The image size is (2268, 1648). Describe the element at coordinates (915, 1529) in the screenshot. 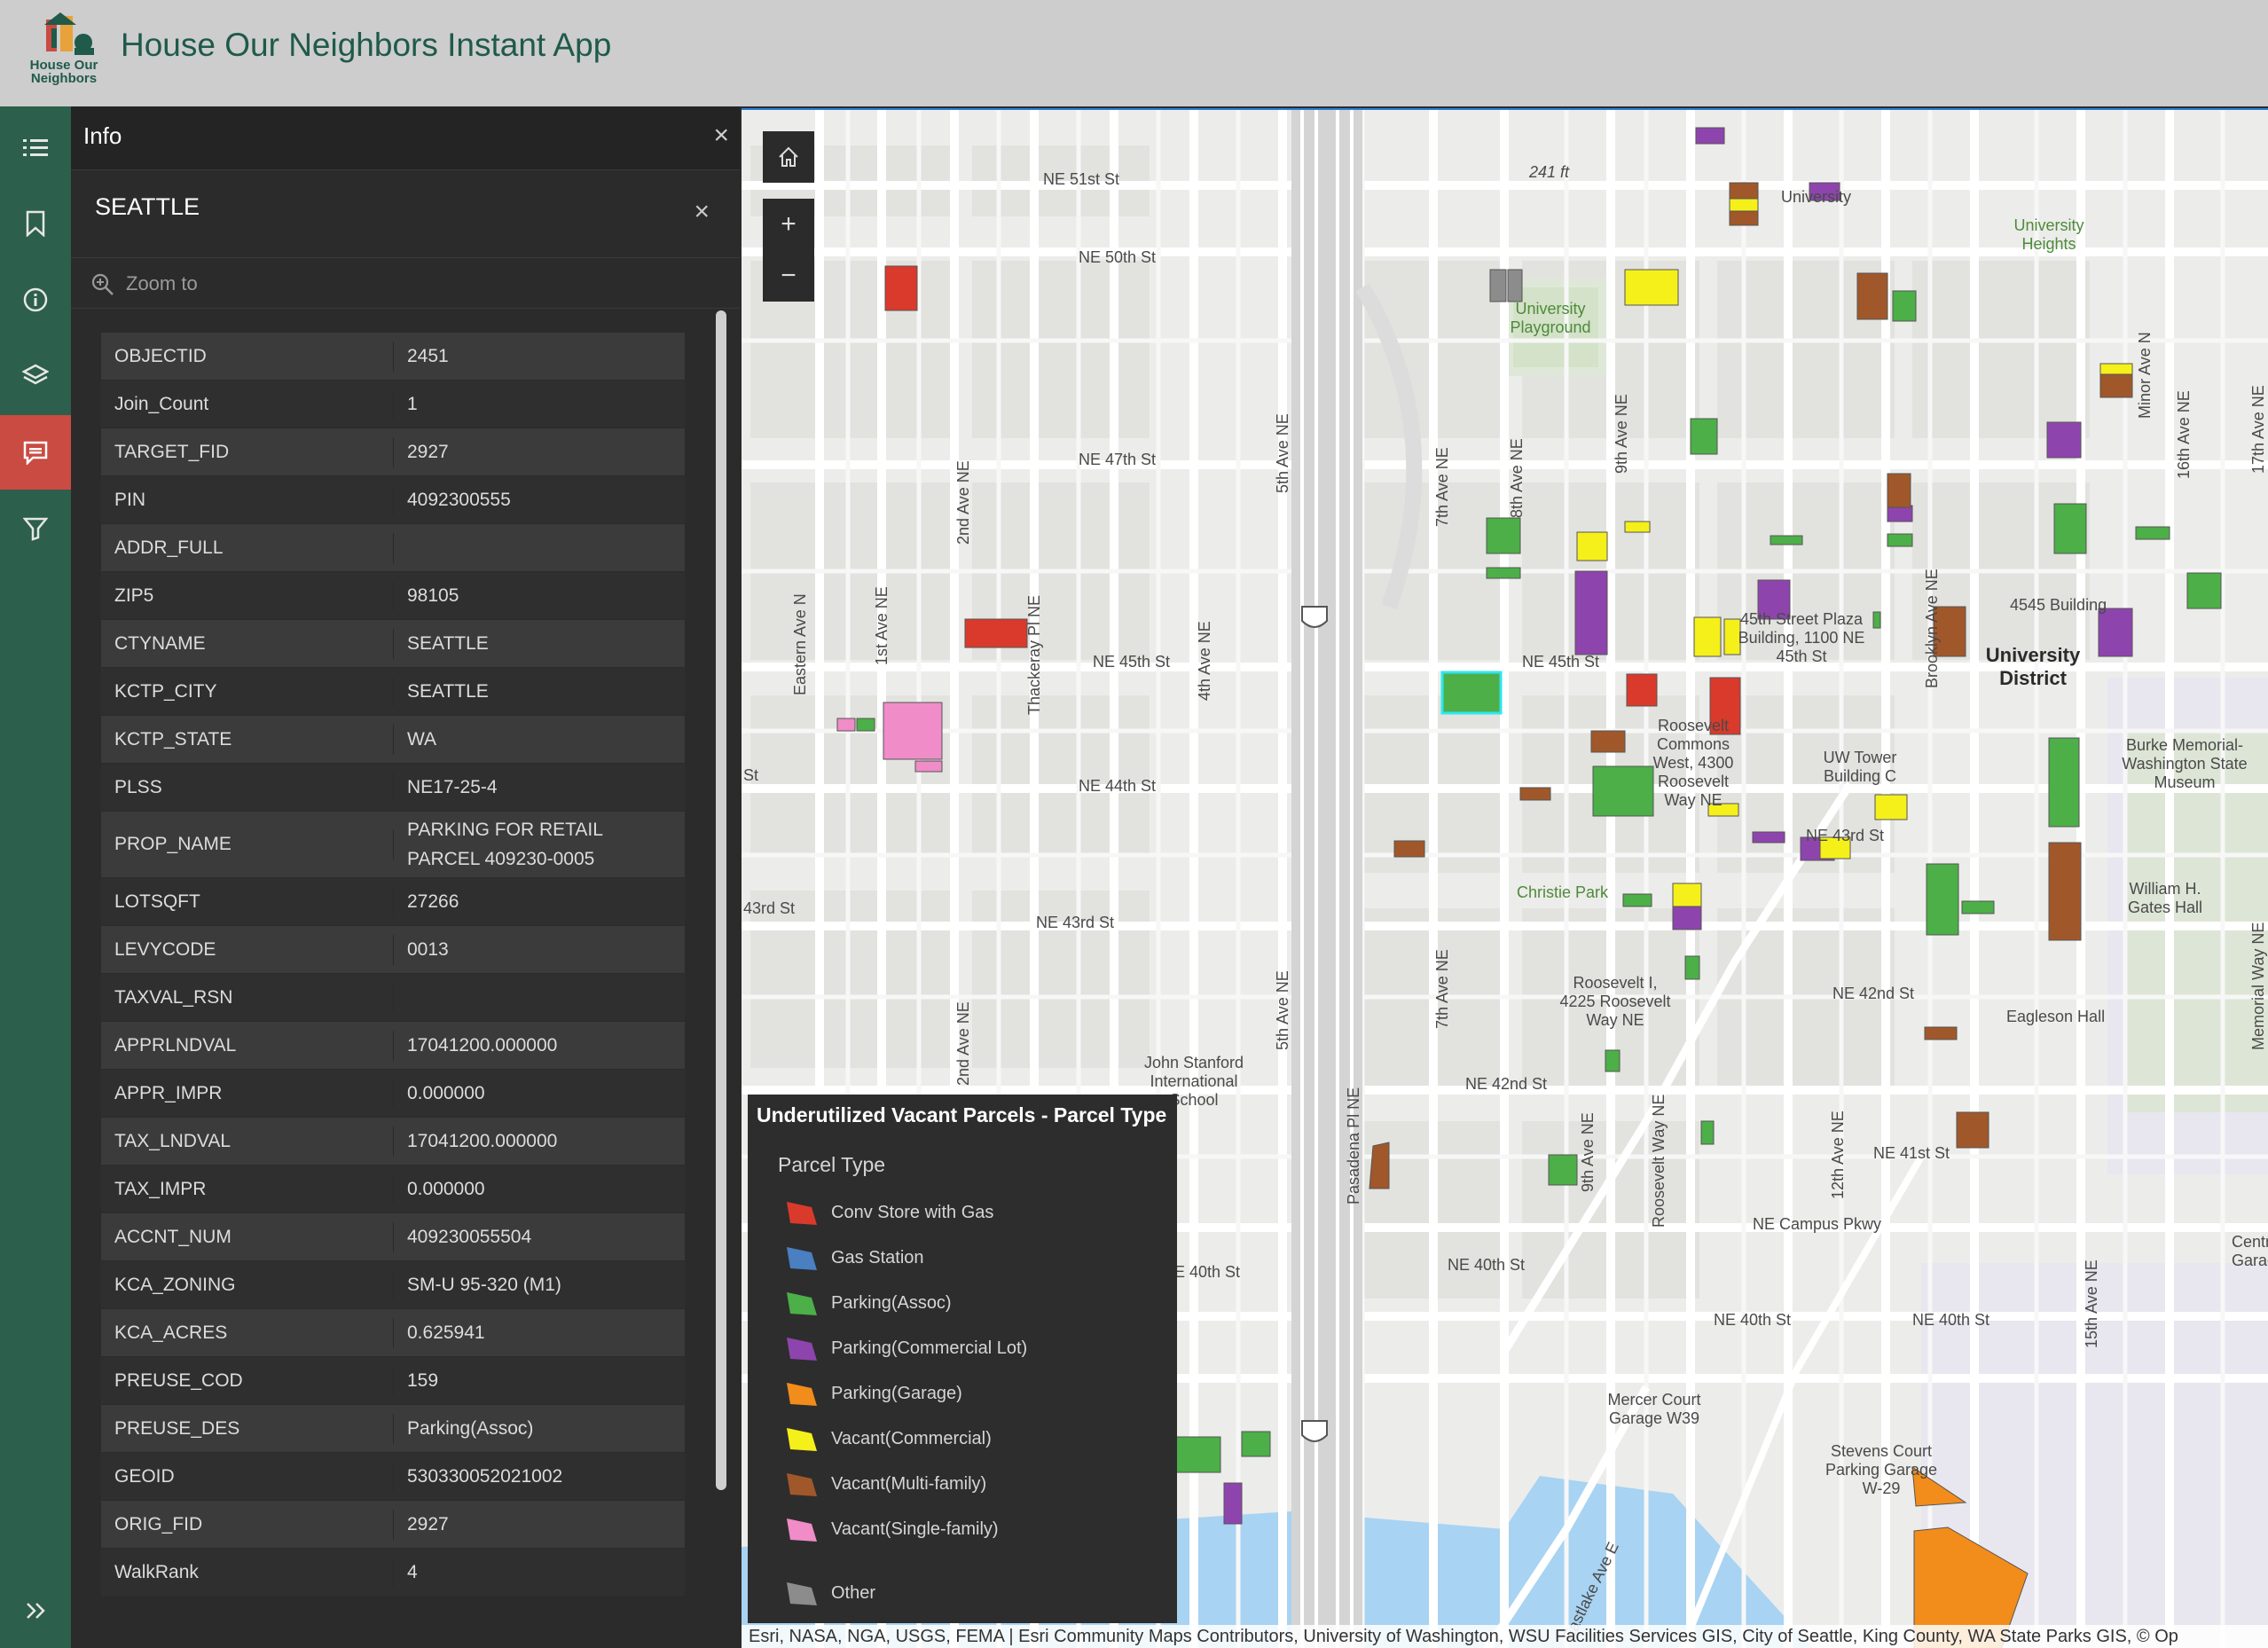

I see `legend-label: Vacant(Single-family)` at that location.